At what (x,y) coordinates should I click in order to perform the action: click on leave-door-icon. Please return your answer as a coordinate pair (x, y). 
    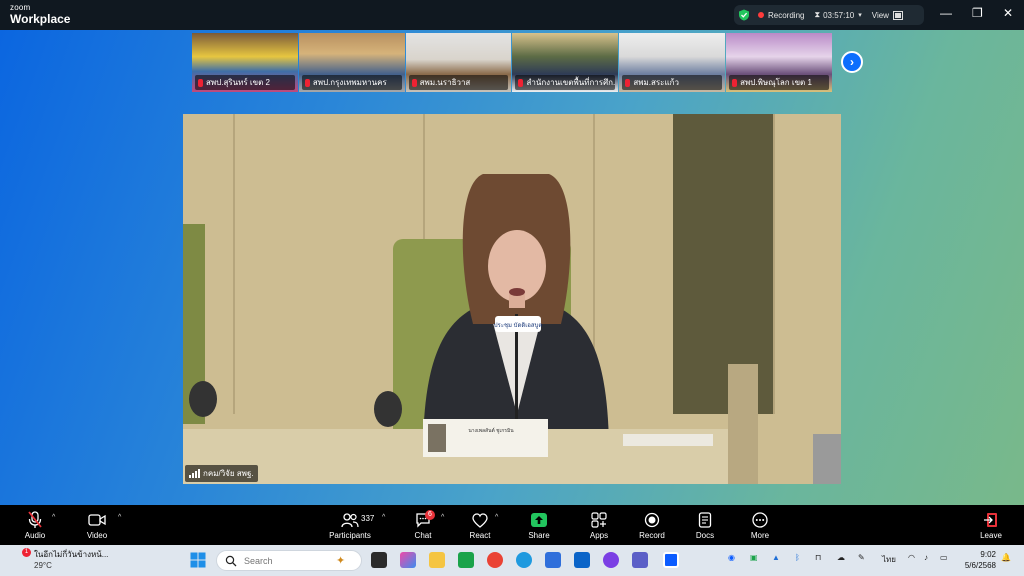
    Looking at the image, I should click on (990, 520).